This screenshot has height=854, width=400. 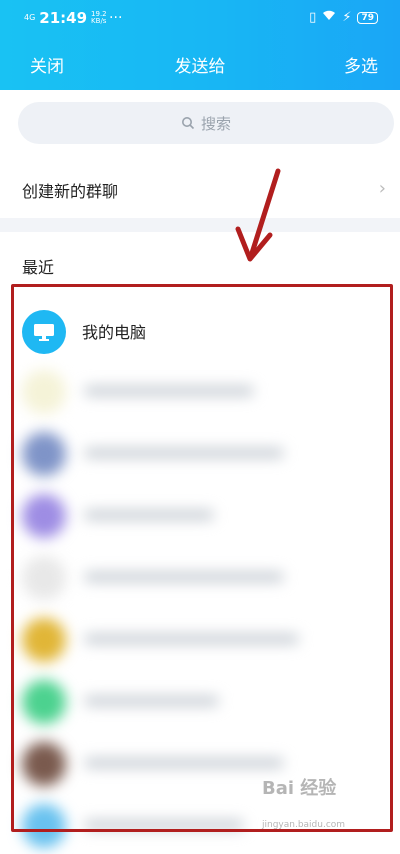 What do you see at coordinates (30, 17) in the screenshot?
I see `signal-icon: 4G` at bounding box center [30, 17].